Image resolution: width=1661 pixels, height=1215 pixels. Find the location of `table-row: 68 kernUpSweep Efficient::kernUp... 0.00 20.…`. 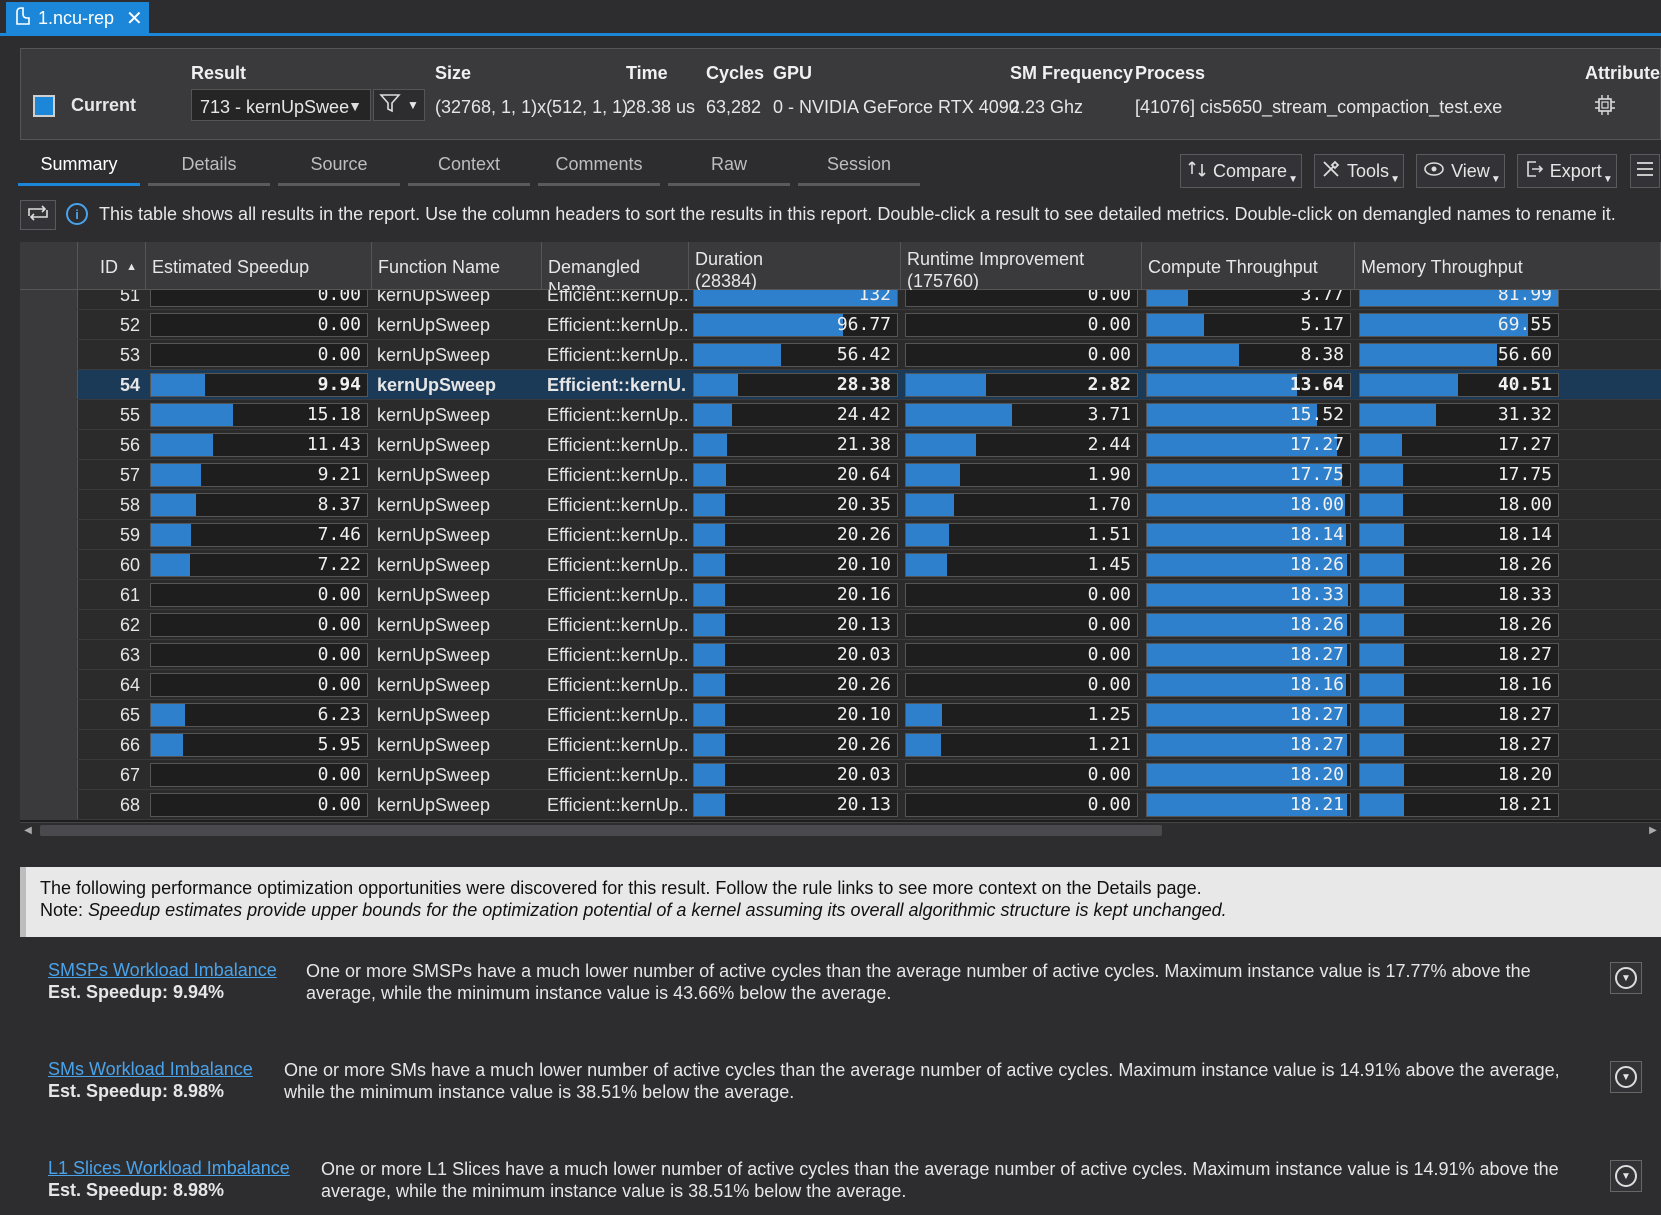

table-row: 68 kernUpSweep Efficient::kernUp... 0.00 20.… is located at coordinates (840, 805).